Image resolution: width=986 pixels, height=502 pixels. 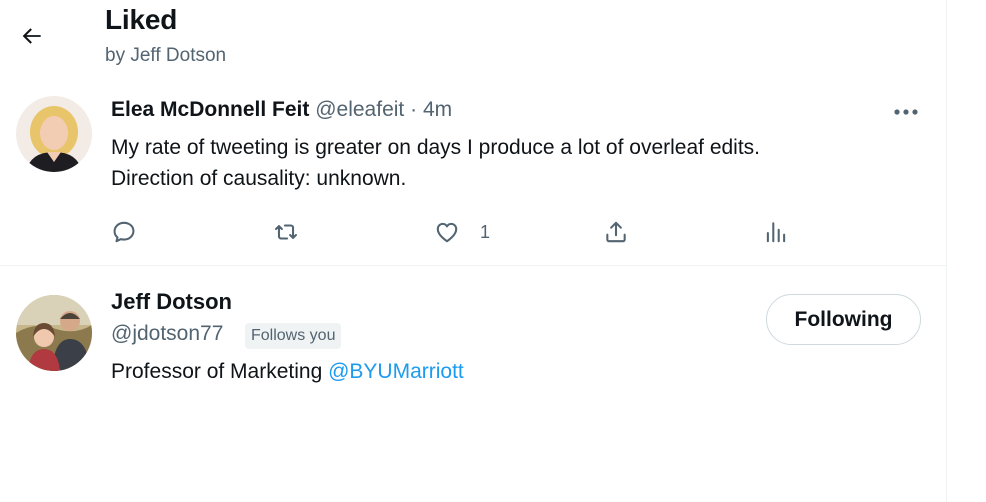 I want to click on back-button, so click(x=32, y=36).